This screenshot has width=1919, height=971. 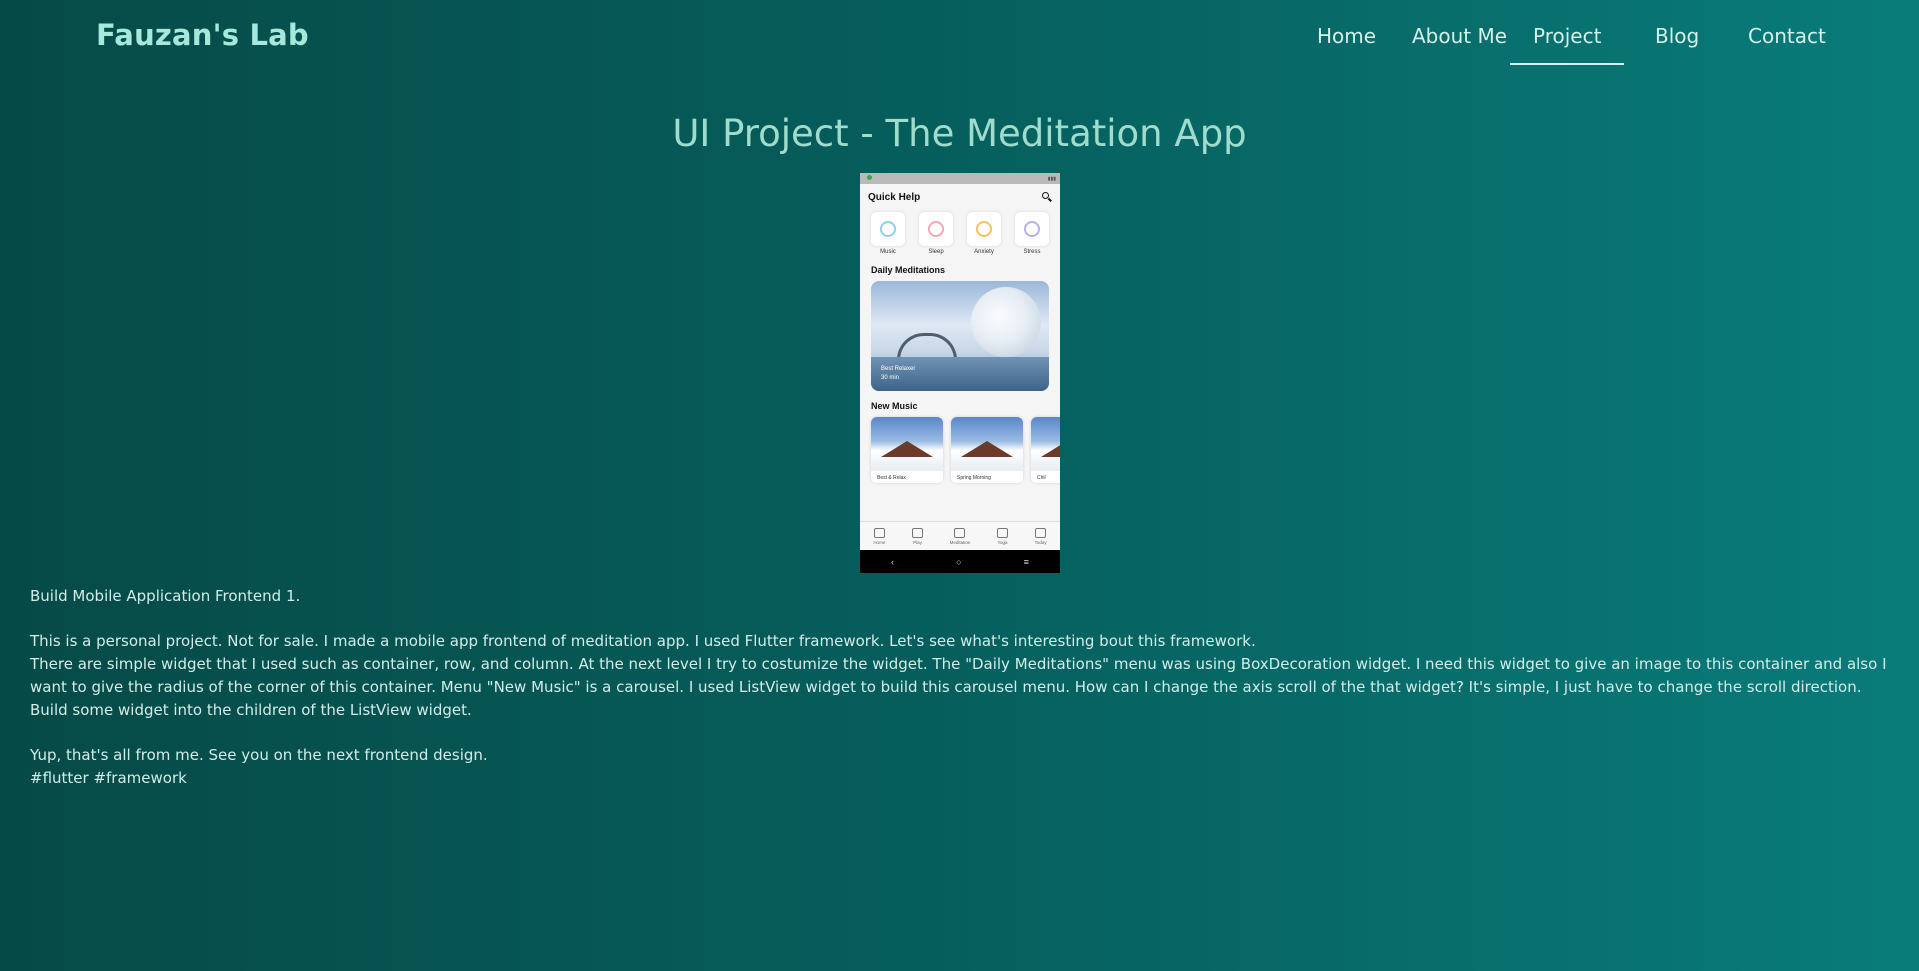 What do you see at coordinates (898, 369) in the screenshot?
I see `card-title: Best Relaxer` at bounding box center [898, 369].